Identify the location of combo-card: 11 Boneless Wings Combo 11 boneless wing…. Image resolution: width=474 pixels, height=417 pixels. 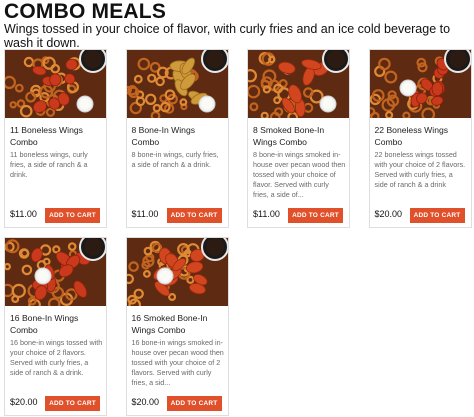
(55, 138).